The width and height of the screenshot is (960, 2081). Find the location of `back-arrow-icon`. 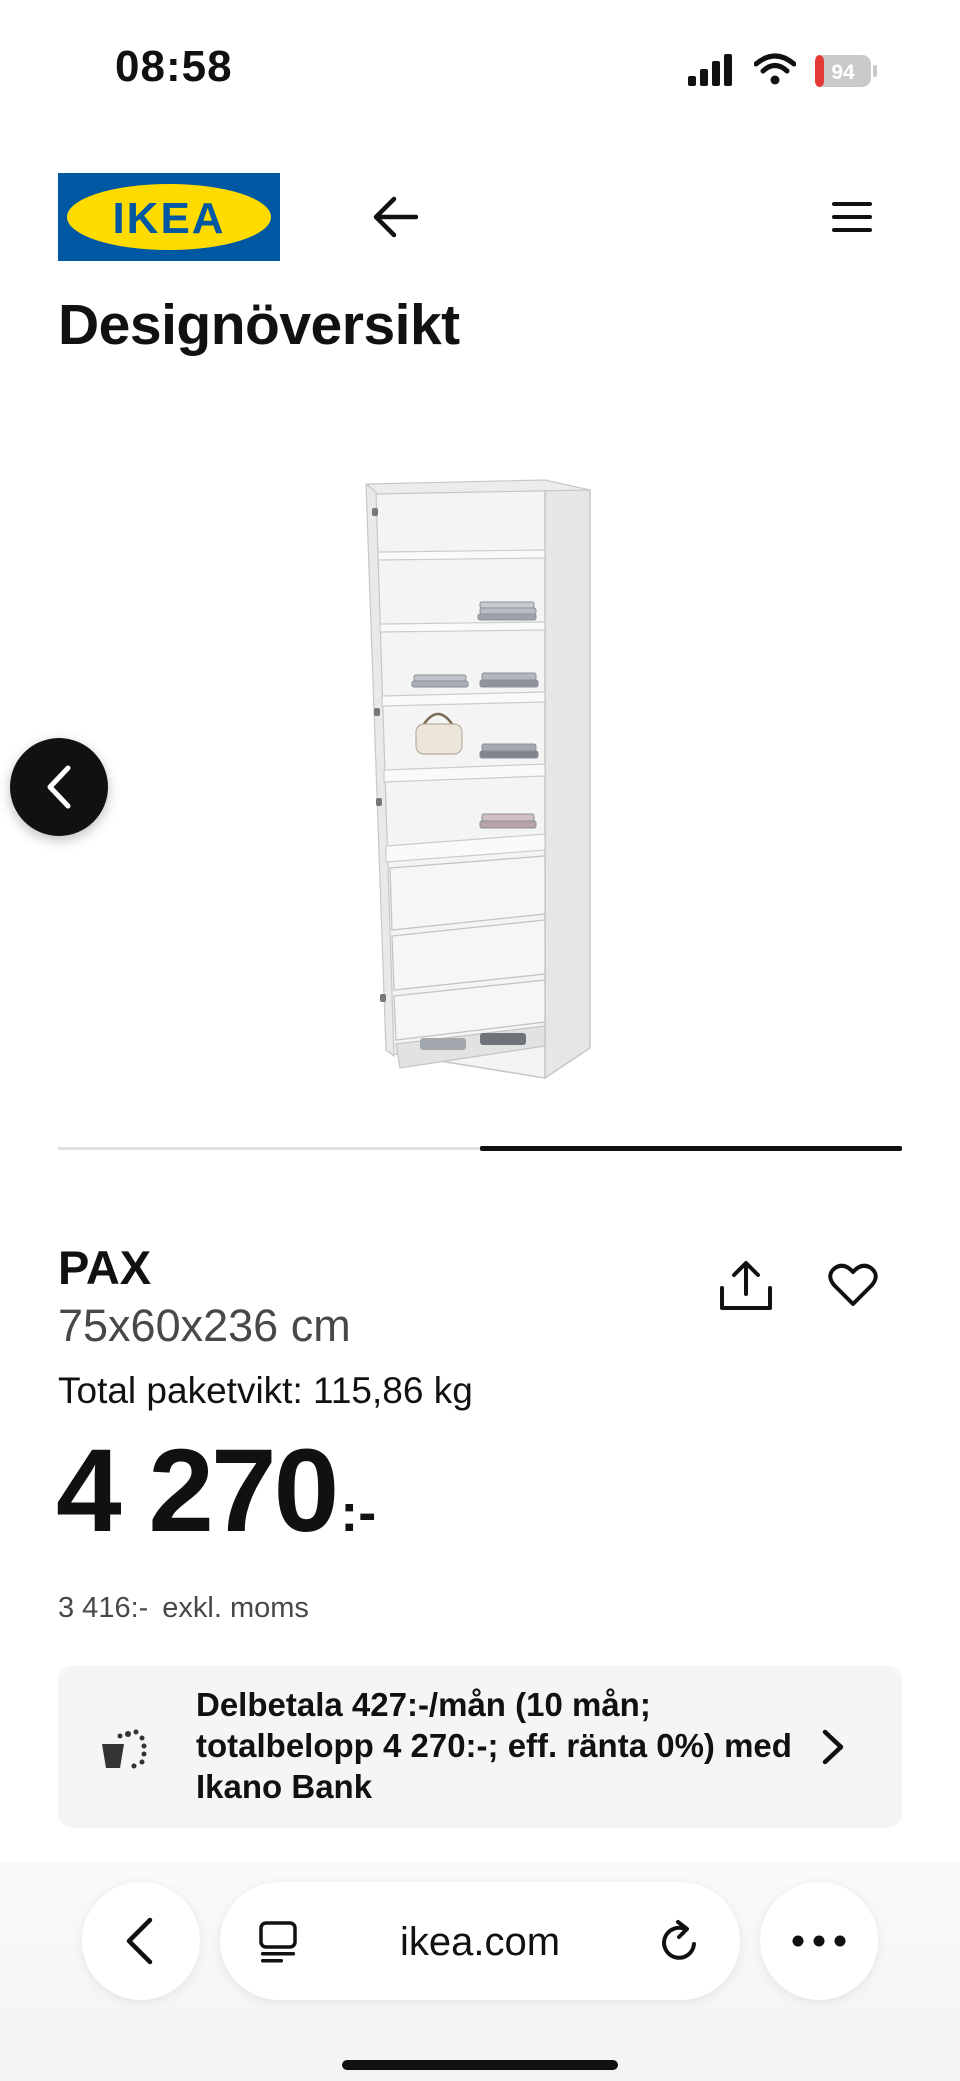

back-arrow-icon is located at coordinates (395, 217).